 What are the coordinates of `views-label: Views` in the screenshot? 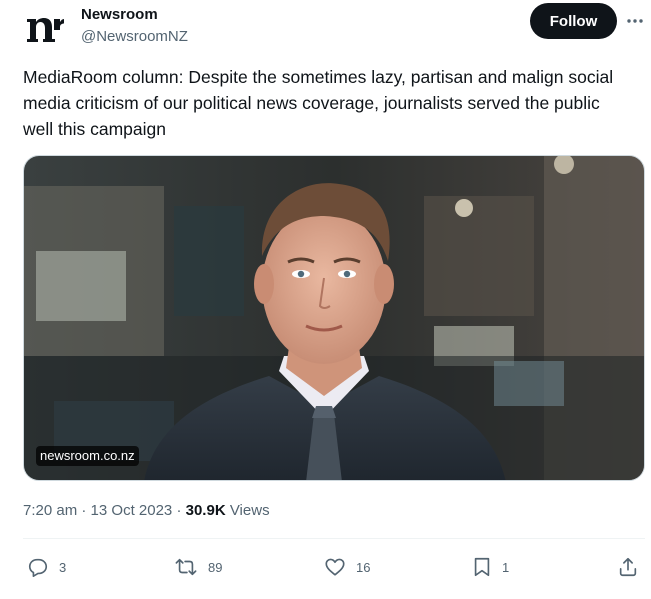 It's located at (249, 510).